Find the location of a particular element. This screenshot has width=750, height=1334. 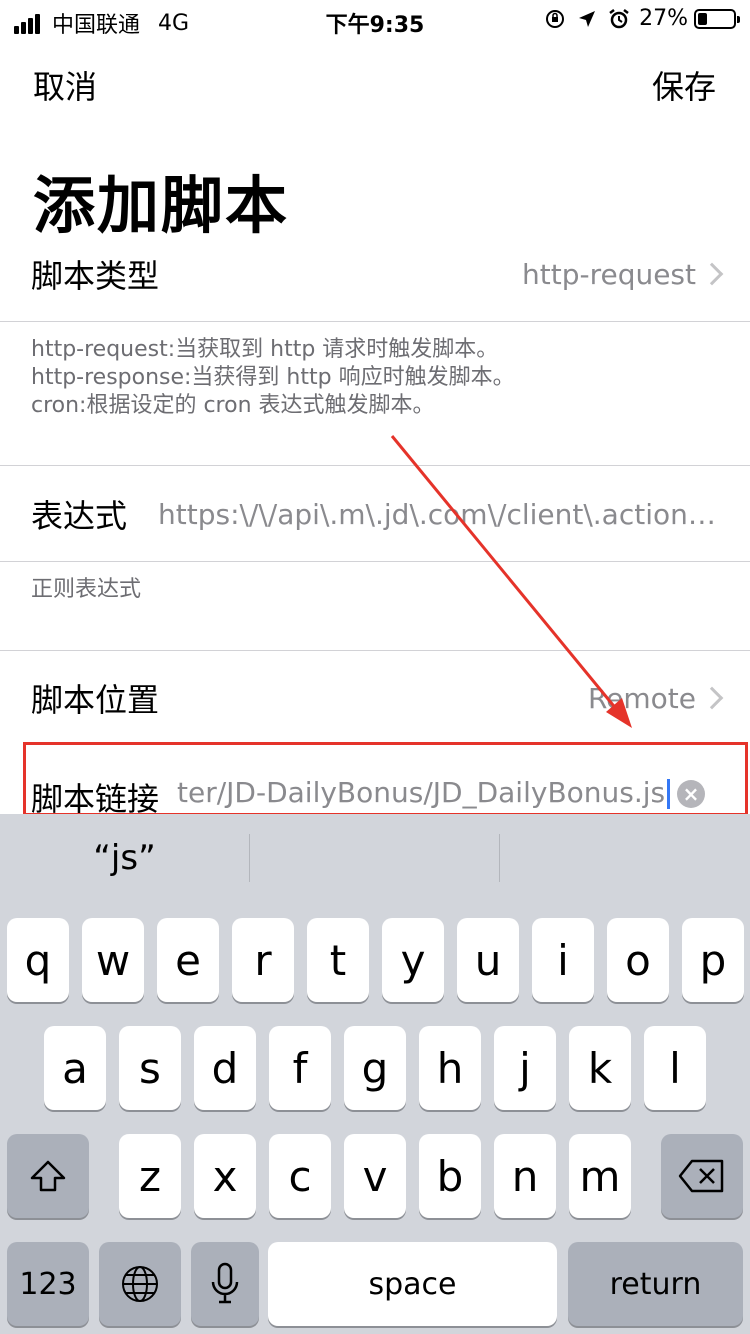

suggestion-item: “js” is located at coordinates (124, 858).